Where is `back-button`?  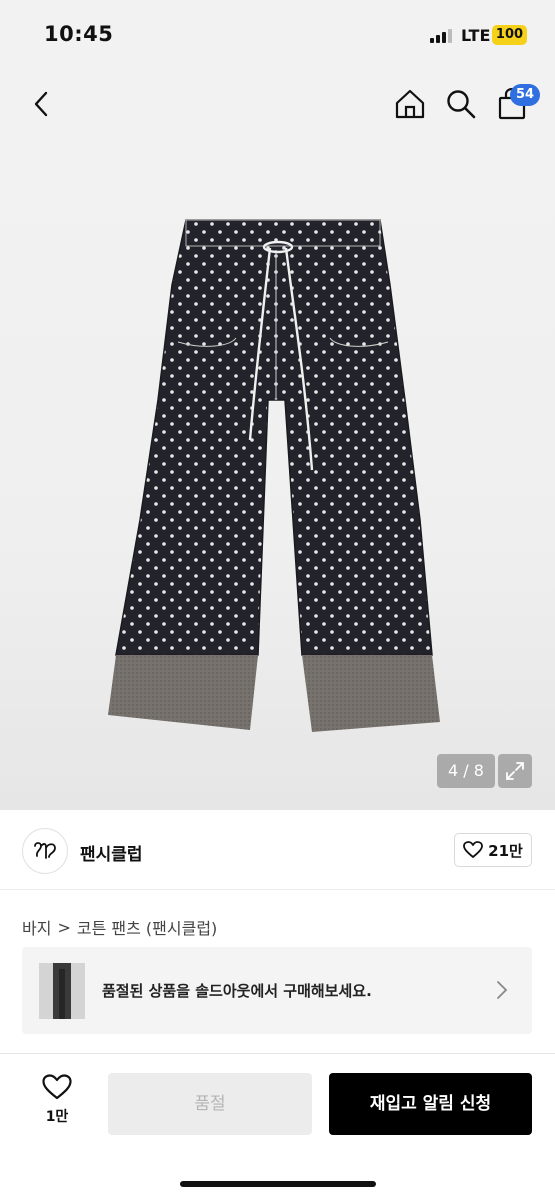
back-button is located at coordinates (41, 104).